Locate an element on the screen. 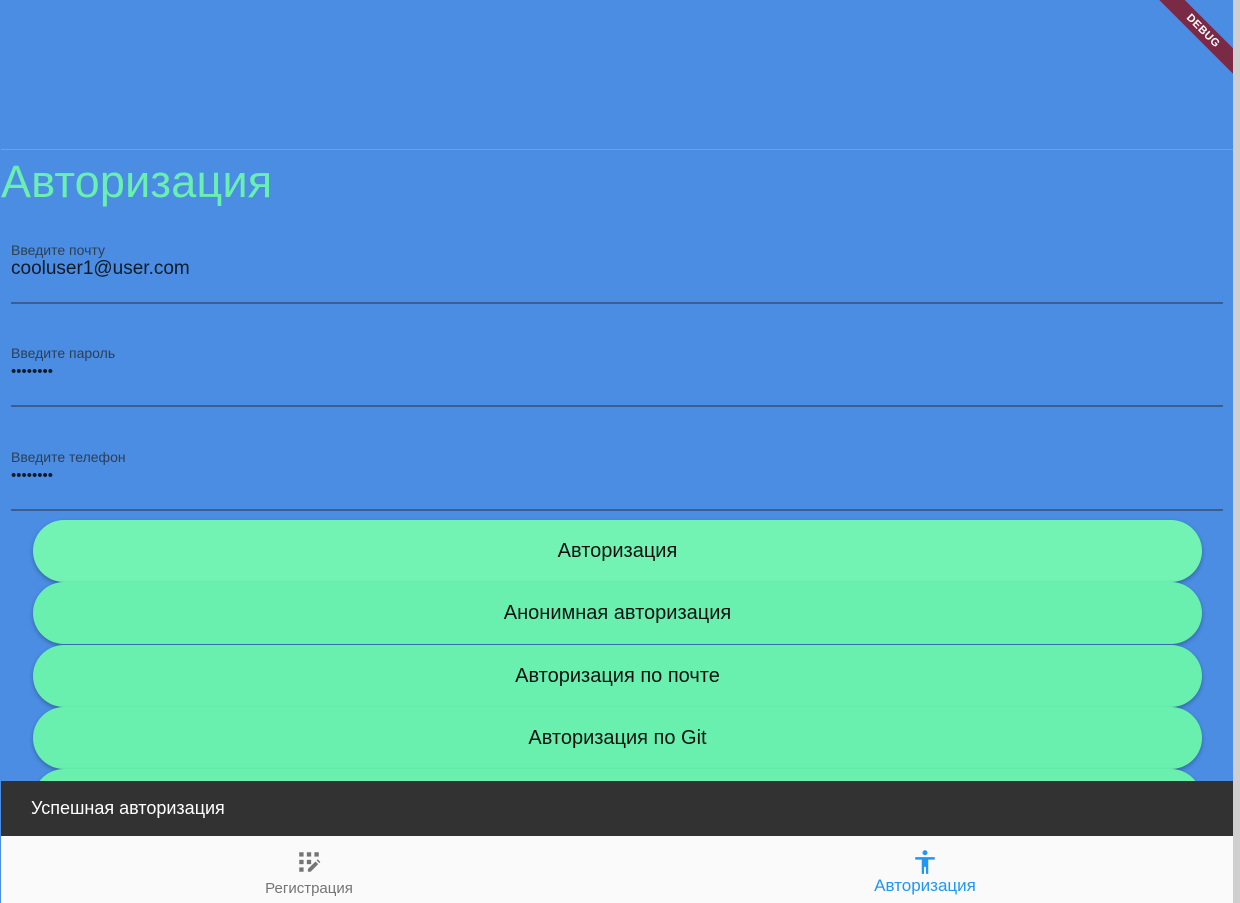 The image size is (1240, 903). password-field-value: •••••••• is located at coordinates (32, 371).